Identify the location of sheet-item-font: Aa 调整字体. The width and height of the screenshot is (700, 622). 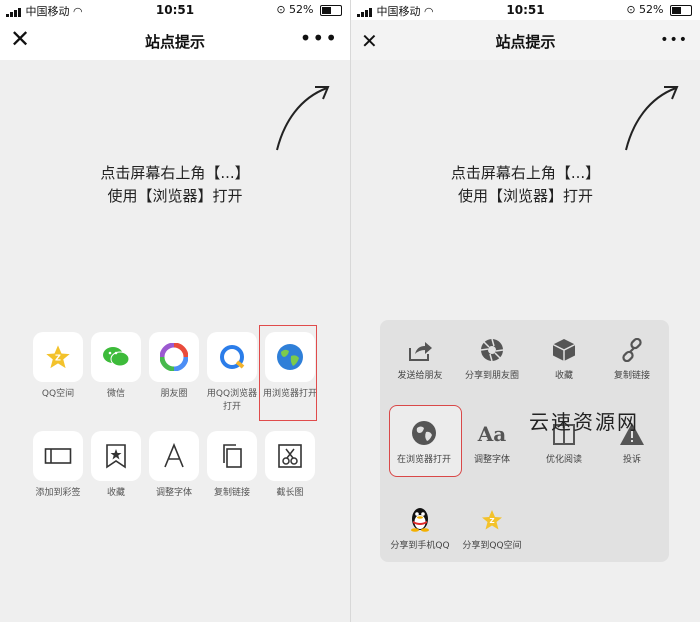
(492, 438).